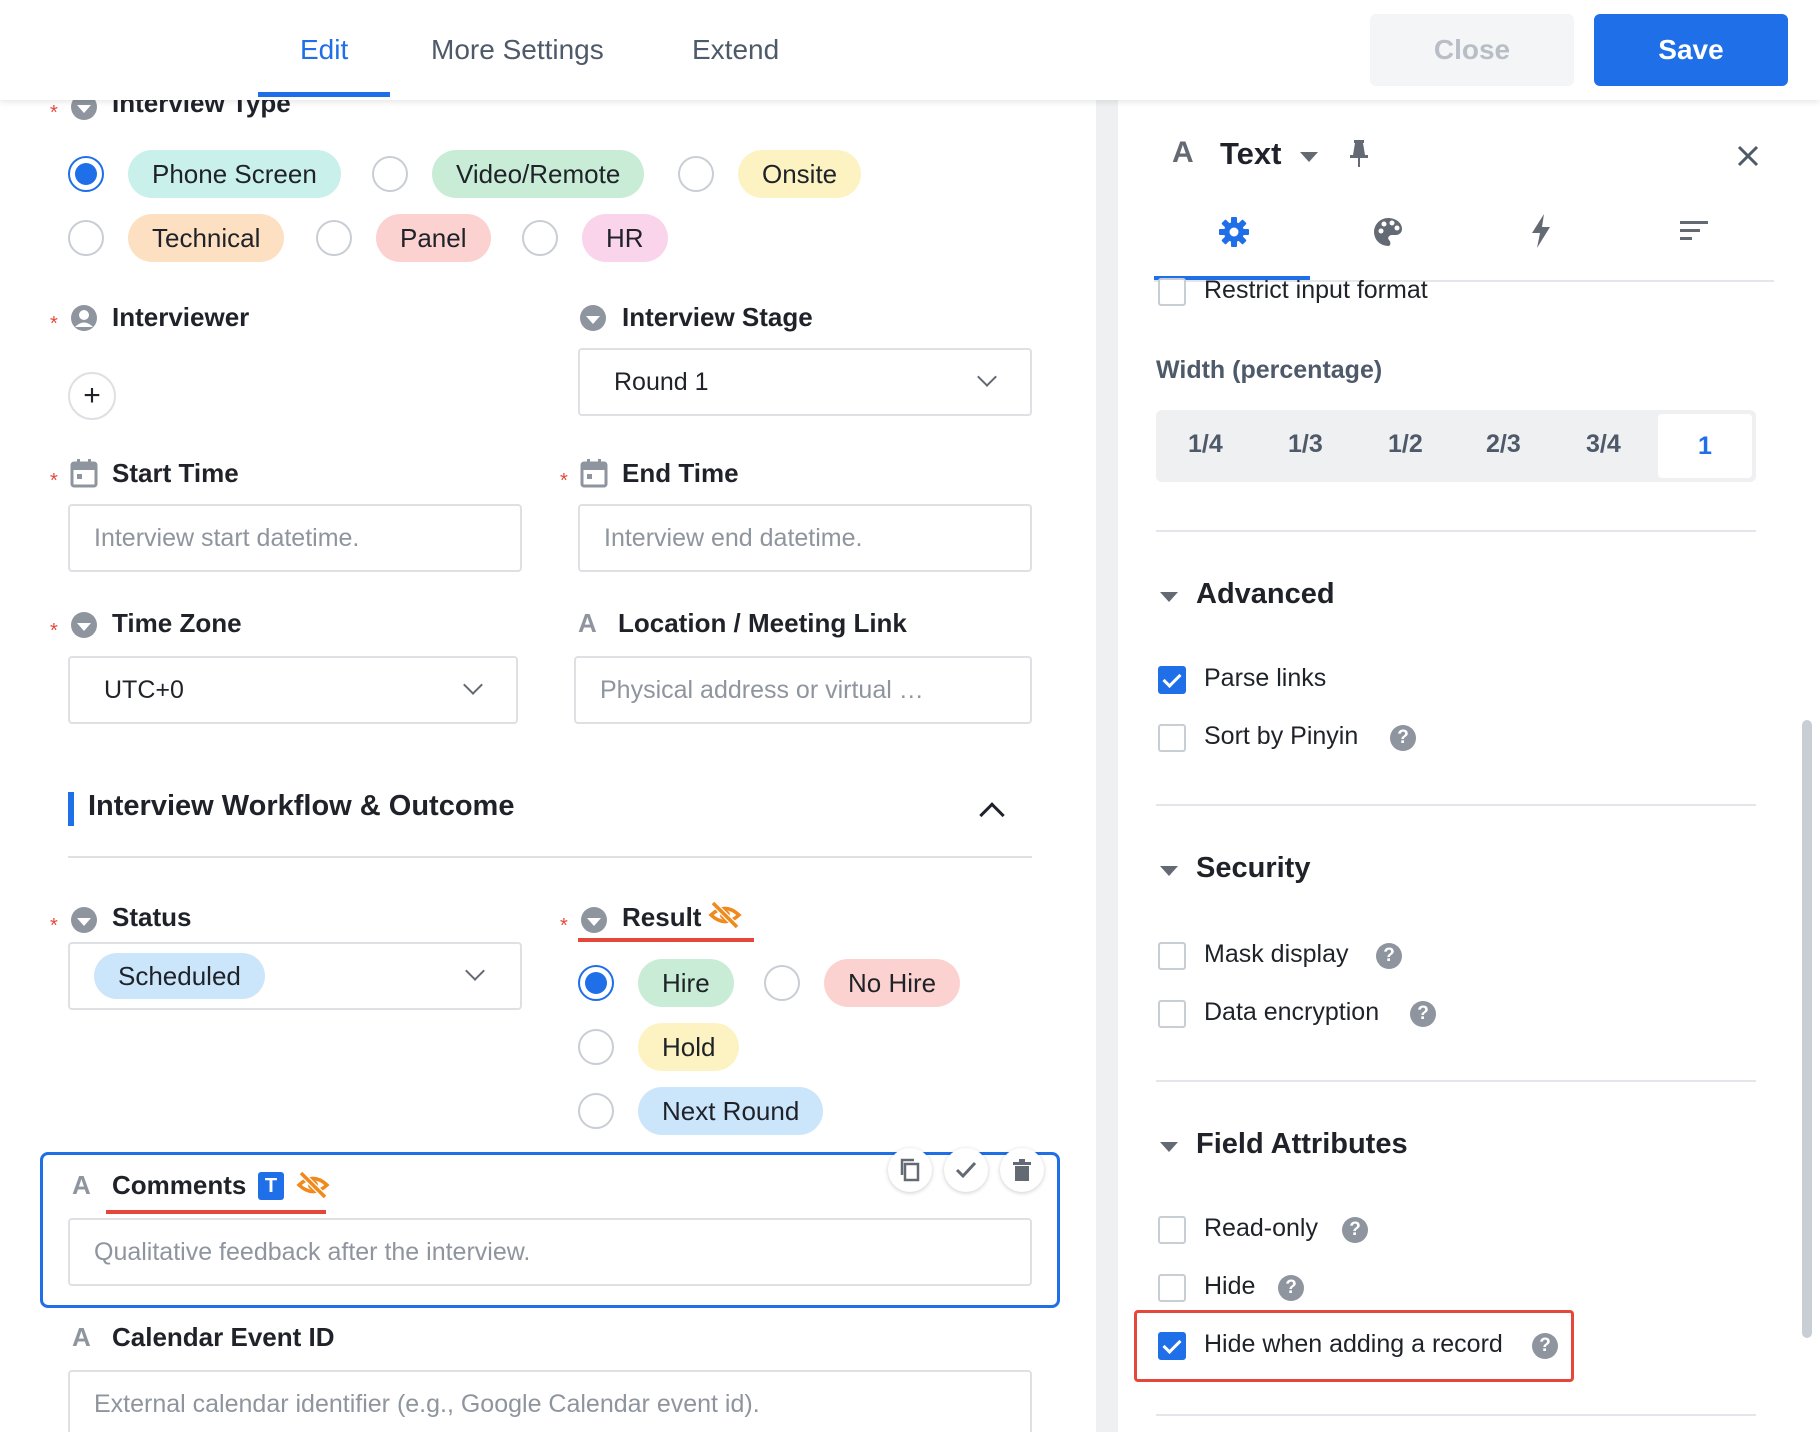  I want to click on collapse-field-attributes-icon, so click(1169, 1147).